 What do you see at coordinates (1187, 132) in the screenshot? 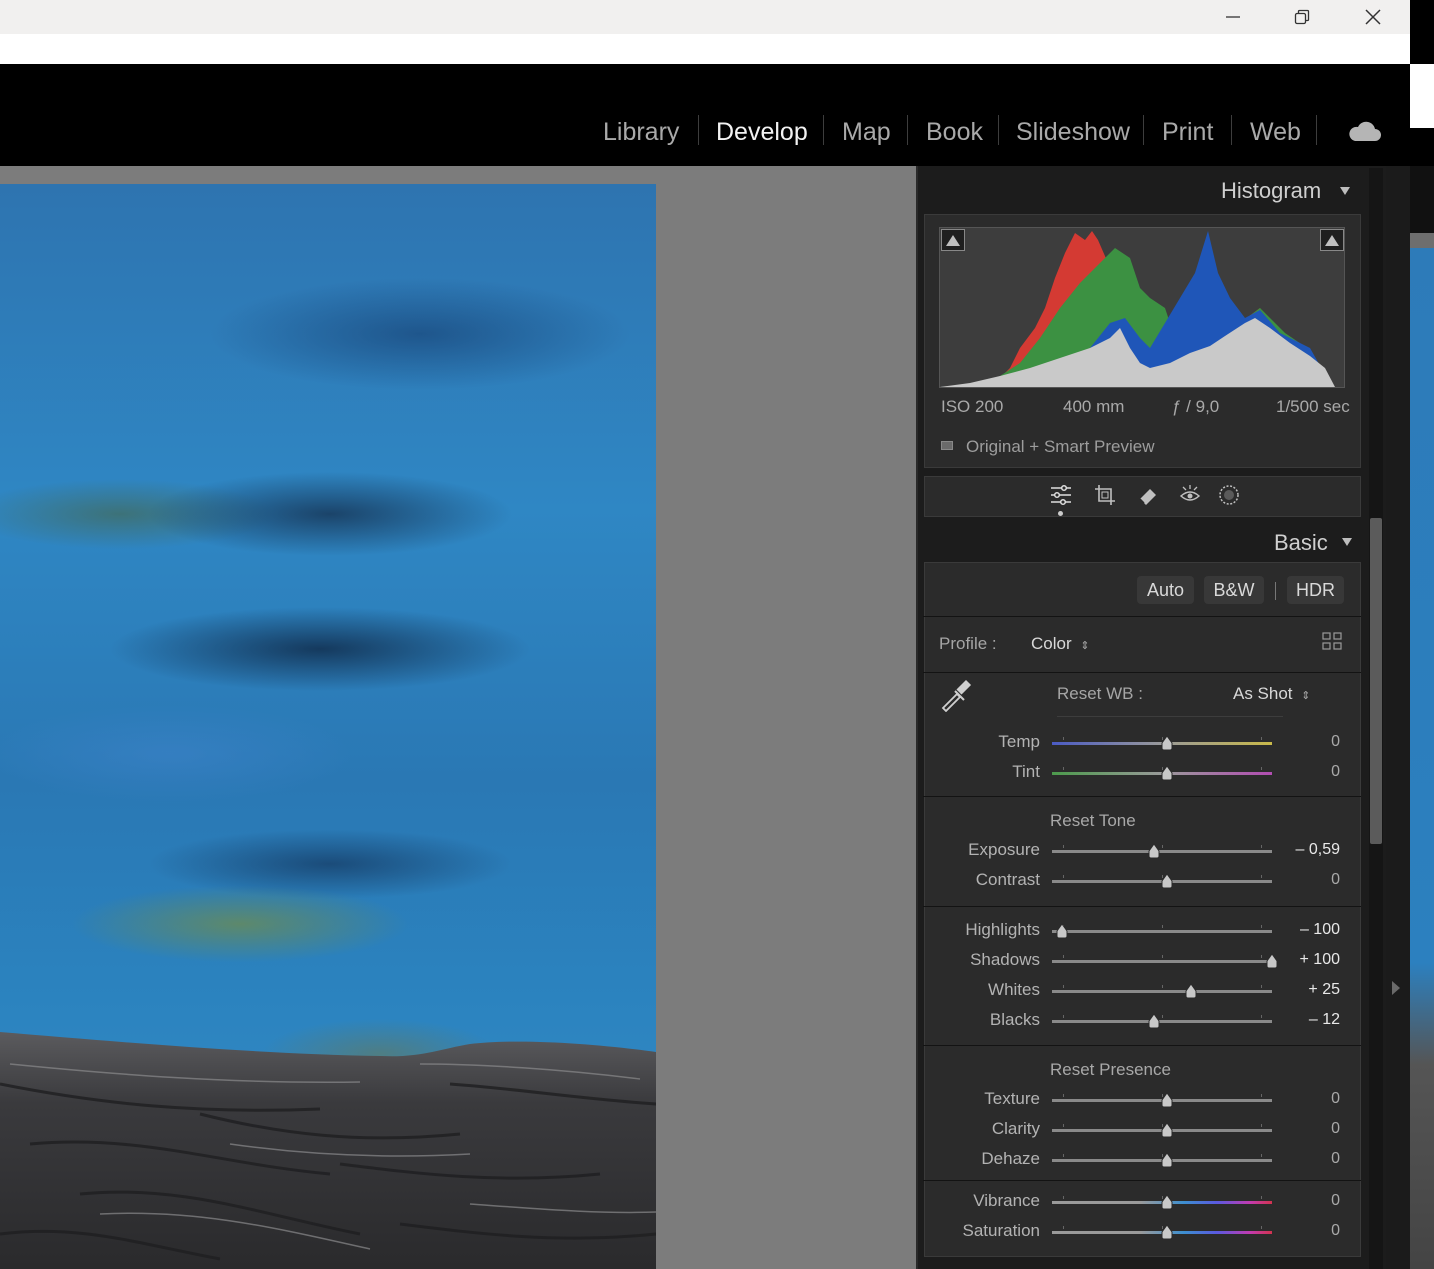
I see `module-print: Print` at bounding box center [1187, 132].